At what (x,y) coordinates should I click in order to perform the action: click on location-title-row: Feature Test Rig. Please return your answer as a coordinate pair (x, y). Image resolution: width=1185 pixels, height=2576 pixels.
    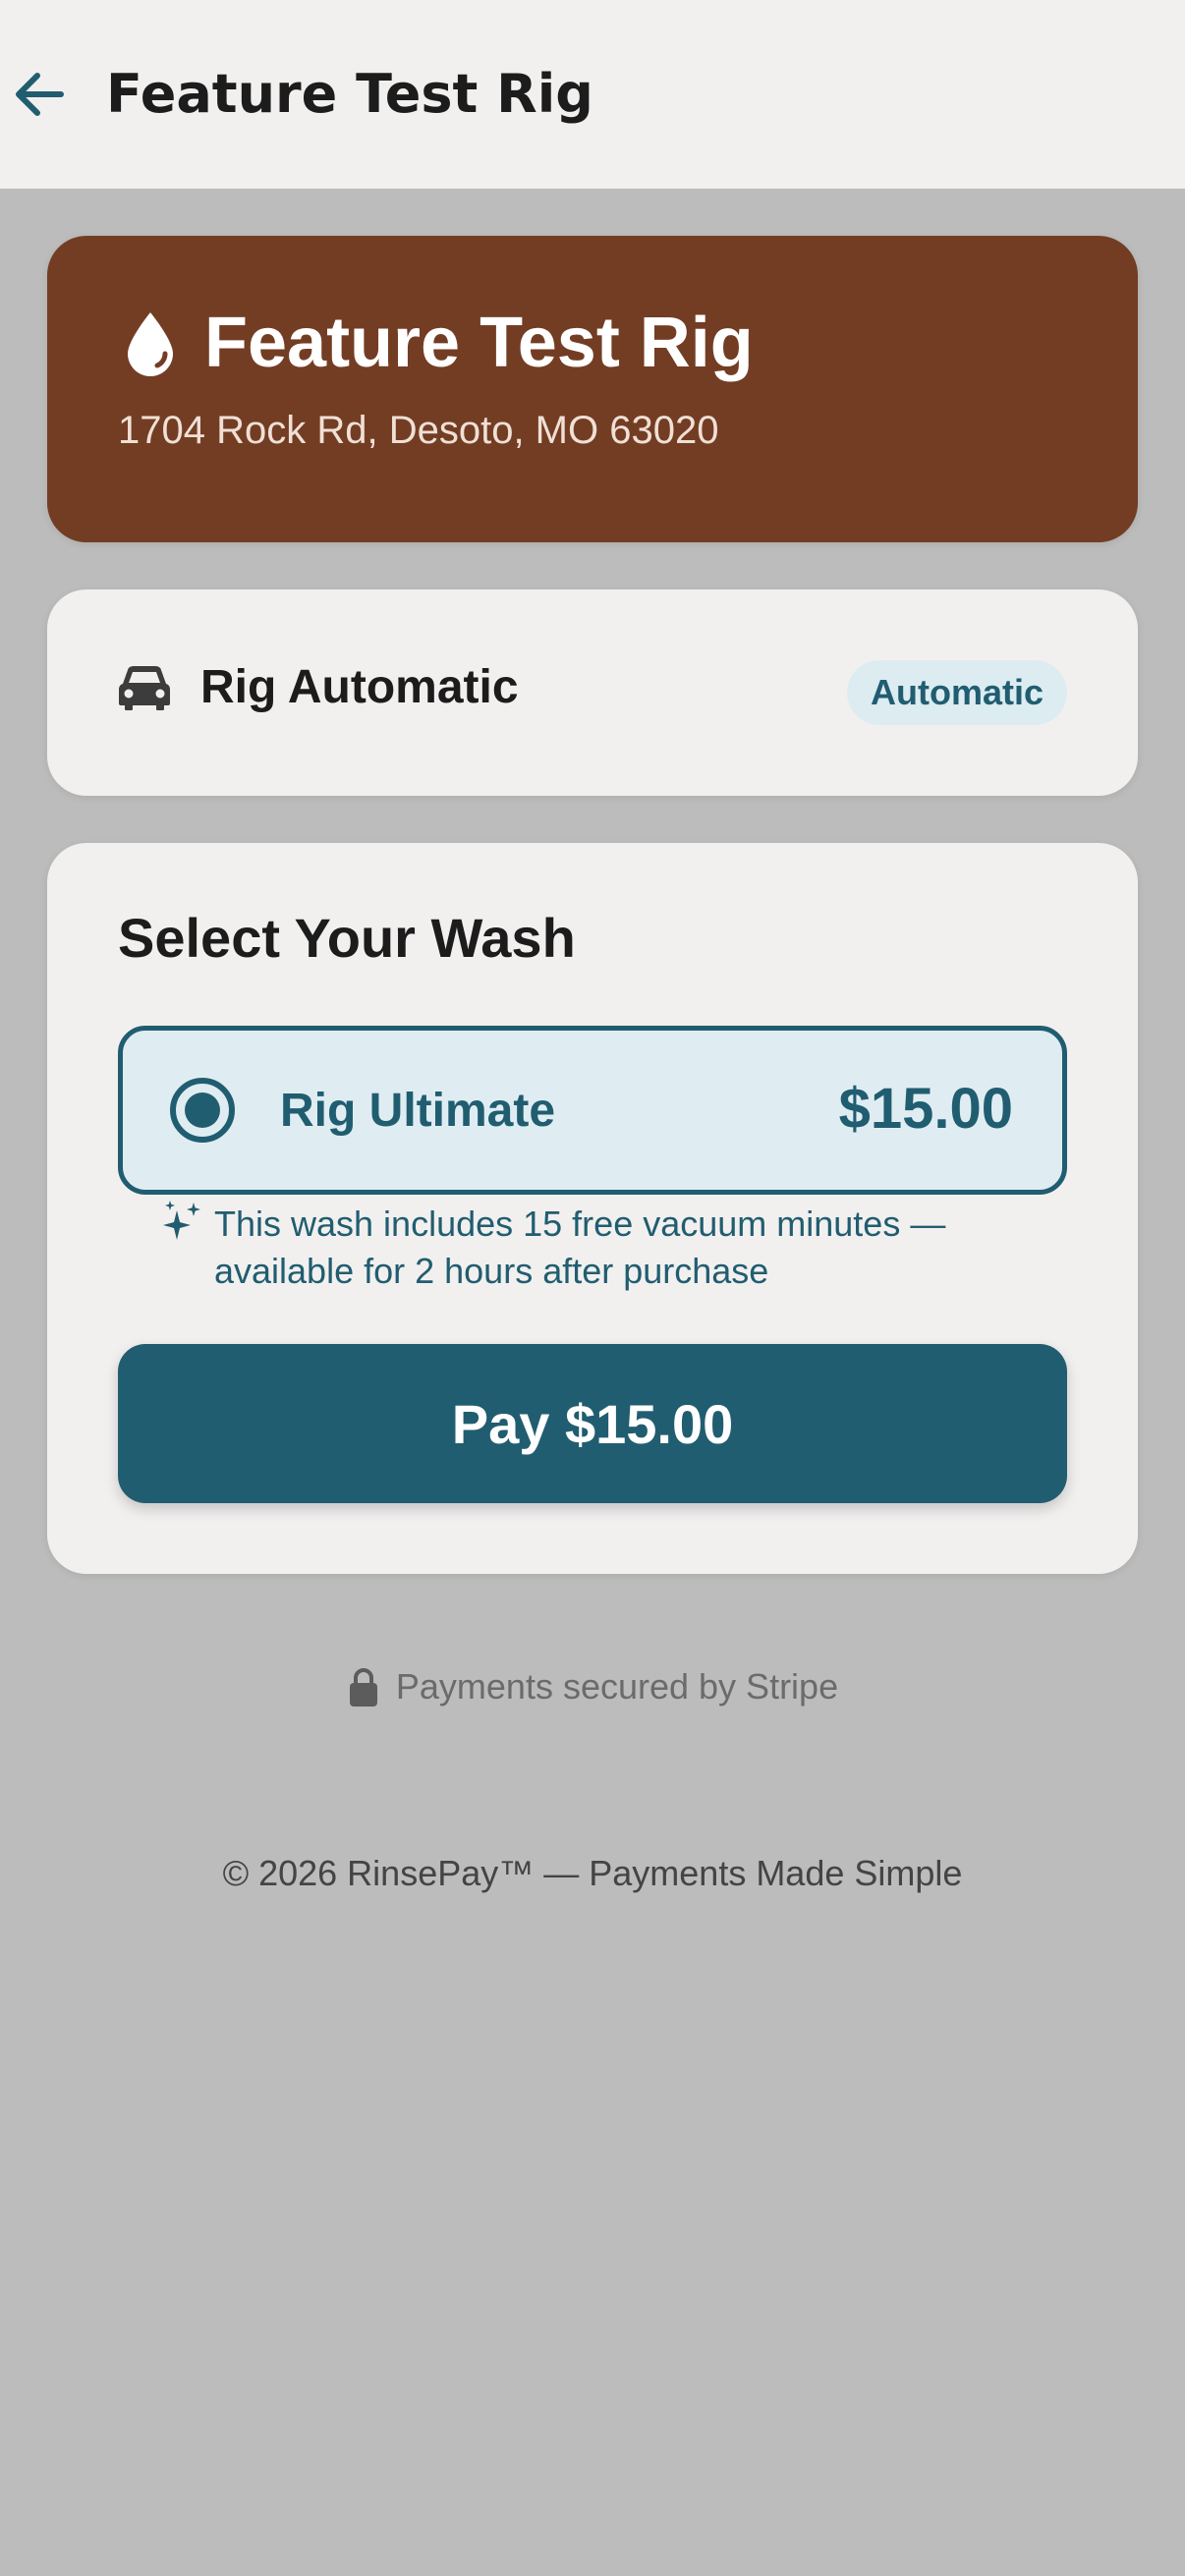
    Looking at the image, I should click on (436, 343).